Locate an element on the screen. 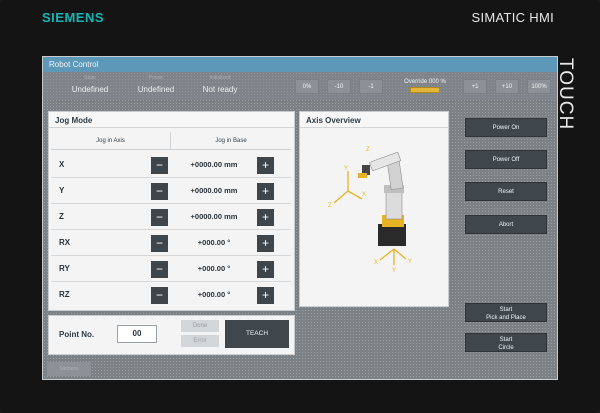 This screenshot has width=600, height=413. jog-rx-plus-button: + is located at coordinates (265, 243).